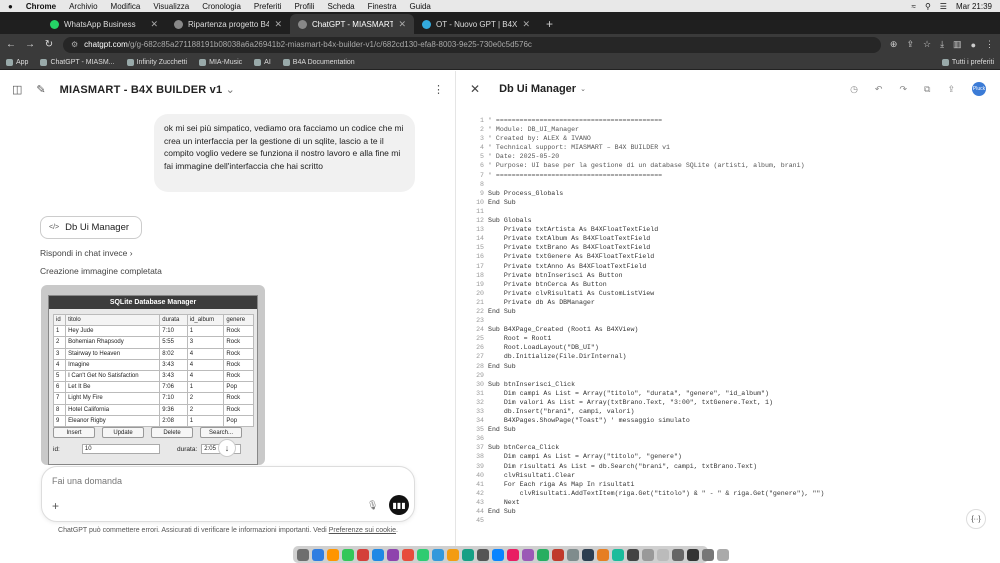  I want to click on sidebar-icon: ▥, so click(957, 44).